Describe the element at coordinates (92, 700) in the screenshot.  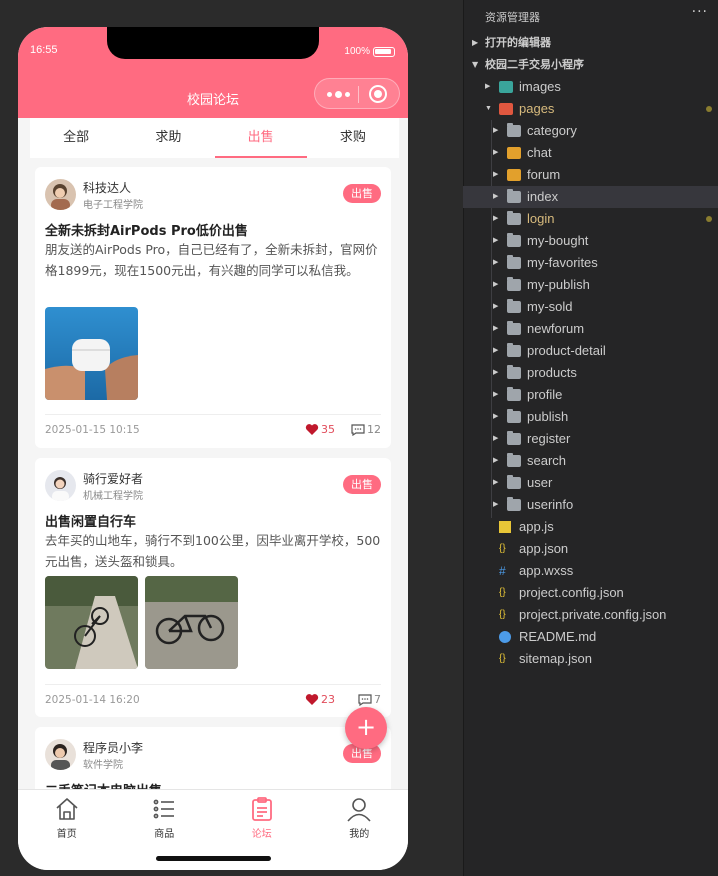
I see `post-date: 2025-01-14 16:20` at that location.